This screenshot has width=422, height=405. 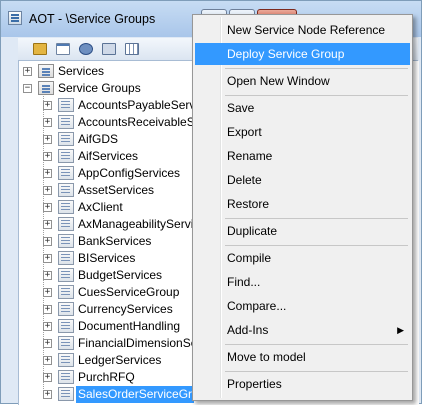 What do you see at coordinates (85, 48) in the screenshot?
I see `compile-icon` at bounding box center [85, 48].